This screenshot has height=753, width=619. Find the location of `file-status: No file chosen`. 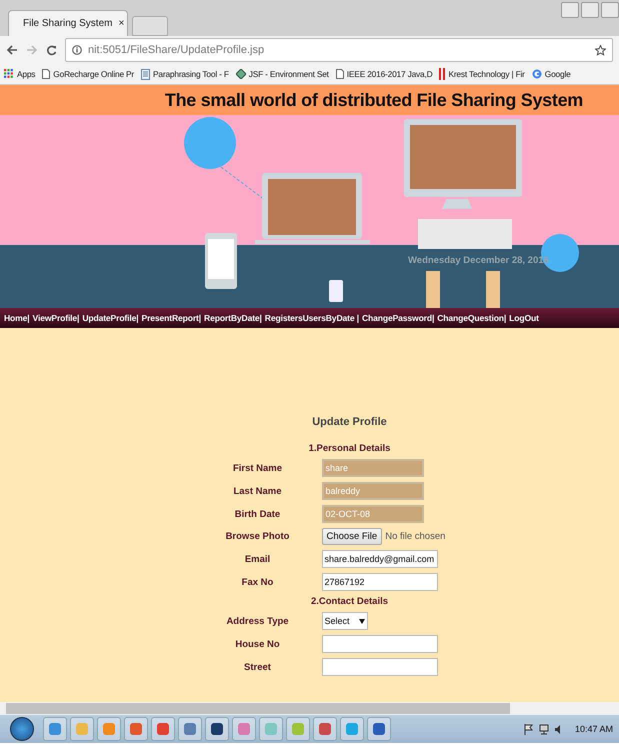

file-status: No file chosen is located at coordinates (415, 536).